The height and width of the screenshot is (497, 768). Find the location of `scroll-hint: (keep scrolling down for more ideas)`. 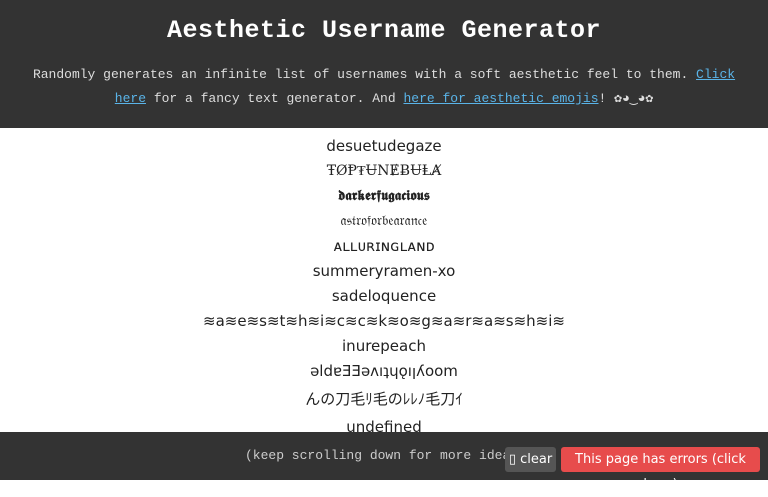

scroll-hint: (keep scrolling down for more ideas) is located at coordinates (385, 455).